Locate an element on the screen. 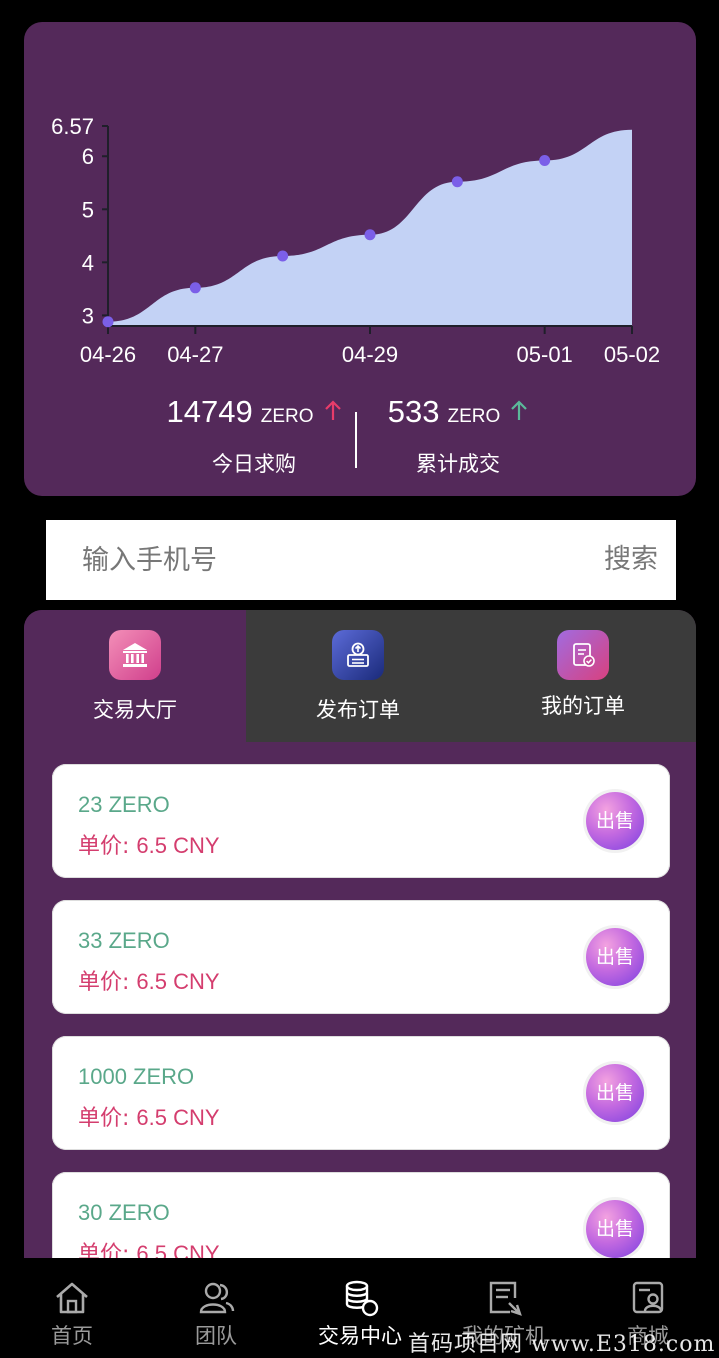 This screenshot has width=719, height=1358. trading-tabs: 交易大厅 发布订单 我的订单 is located at coordinates (360, 676).